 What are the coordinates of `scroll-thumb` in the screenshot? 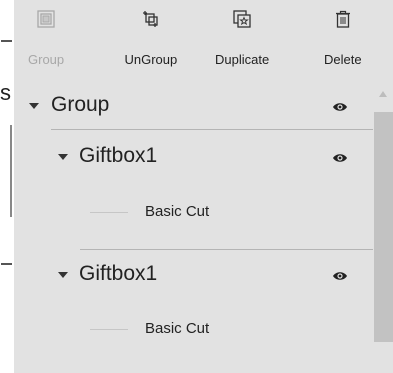 It's located at (383, 227).